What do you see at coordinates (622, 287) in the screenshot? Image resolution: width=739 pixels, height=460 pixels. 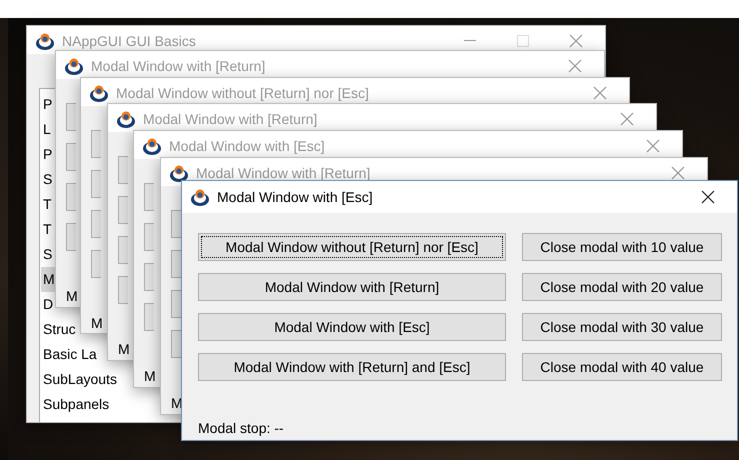 I see `dialog-button: Close modal with 20 value` at bounding box center [622, 287].